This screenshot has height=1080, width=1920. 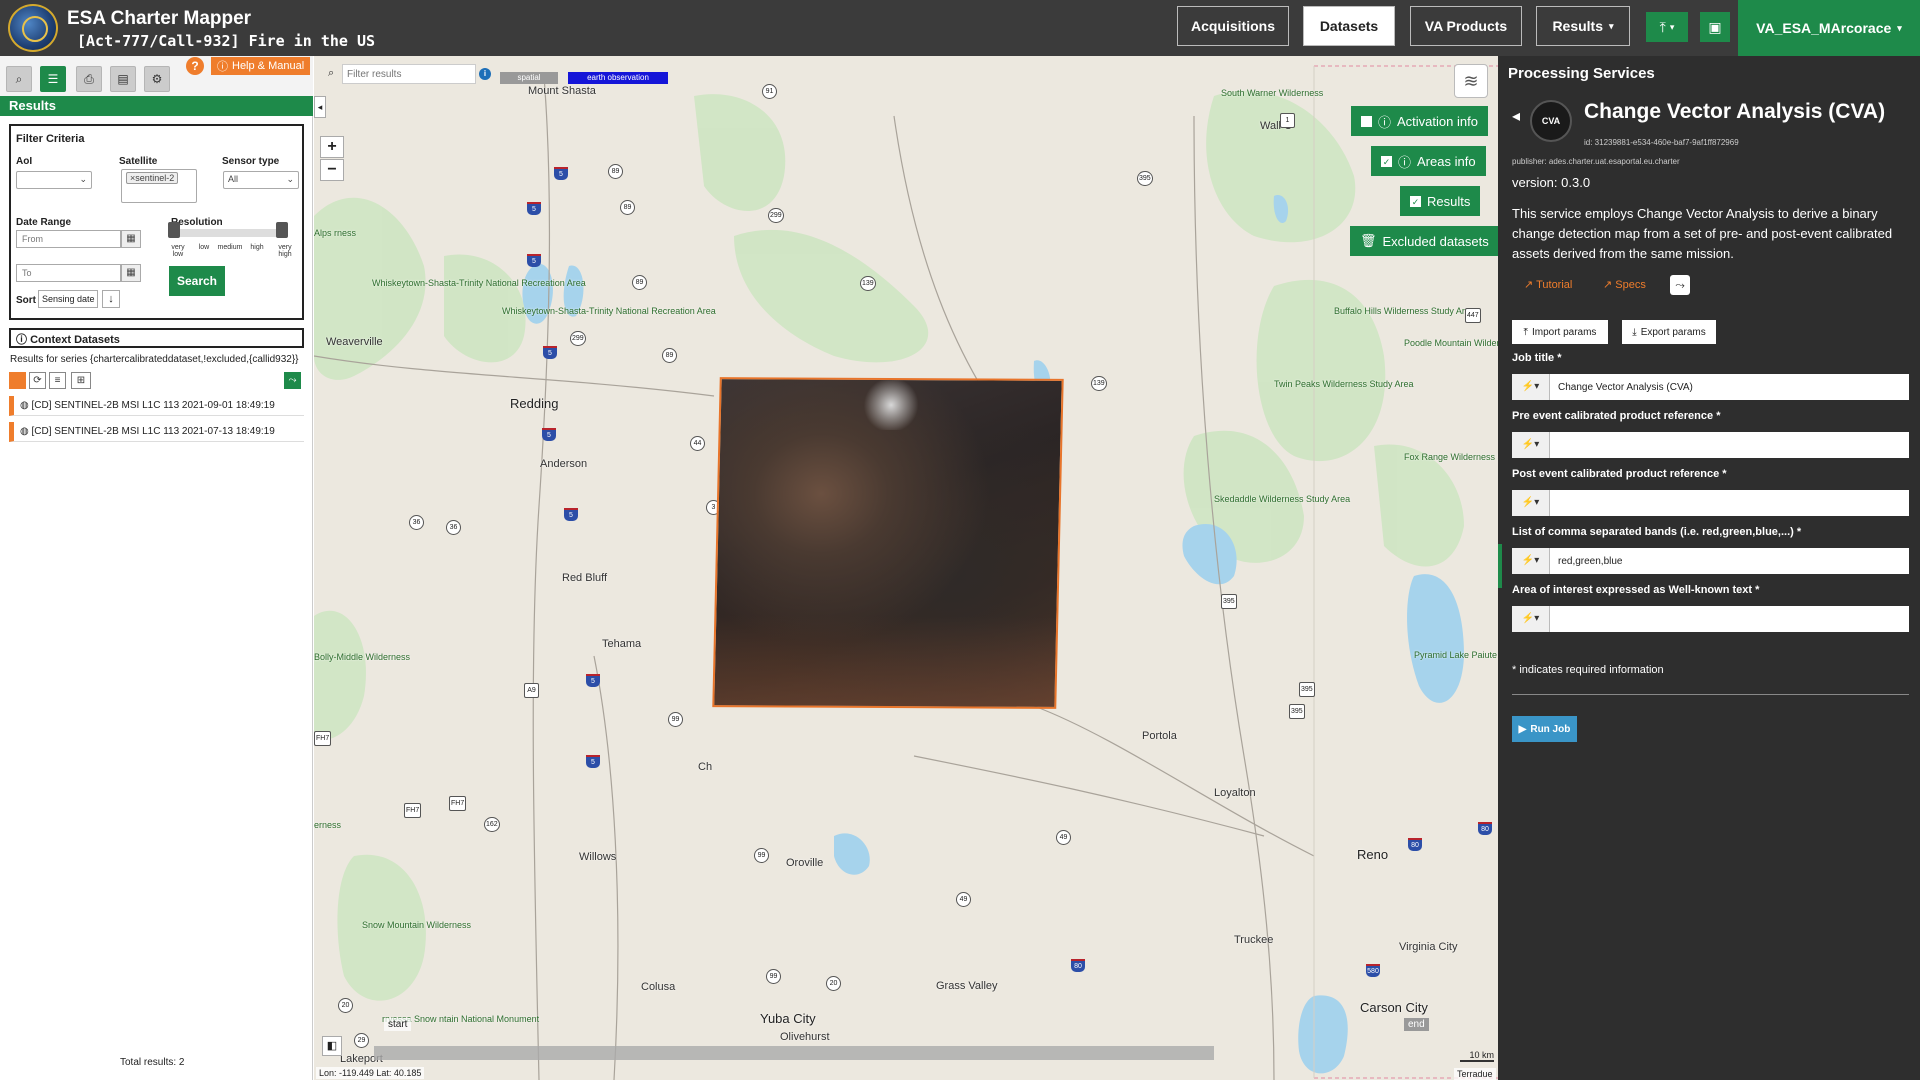 What do you see at coordinates (1471, 81) in the screenshot?
I see `layers-control: ≋` at bounding box center [1471, 81].